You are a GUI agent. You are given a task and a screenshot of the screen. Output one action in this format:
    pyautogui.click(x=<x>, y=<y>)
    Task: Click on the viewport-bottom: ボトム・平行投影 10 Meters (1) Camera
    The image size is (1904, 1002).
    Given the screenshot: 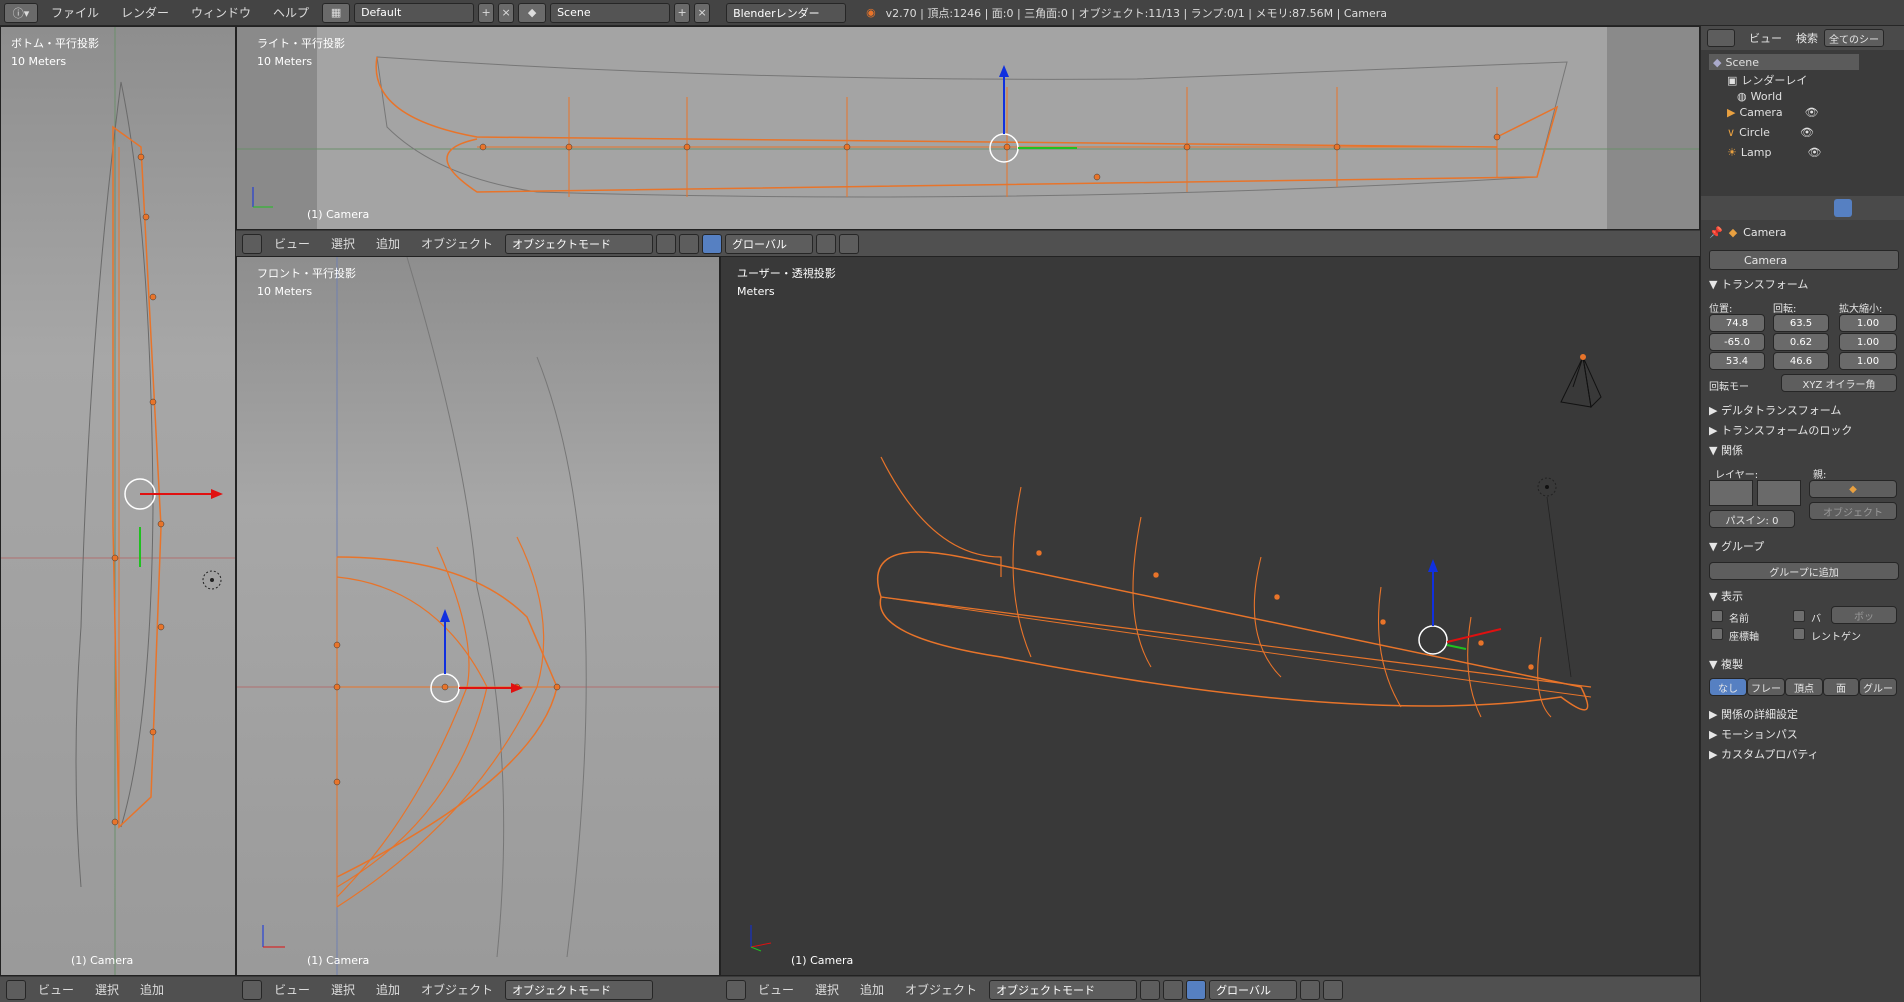 What is the action you would take?
    pyautogui.click(x=118, y=501)
    